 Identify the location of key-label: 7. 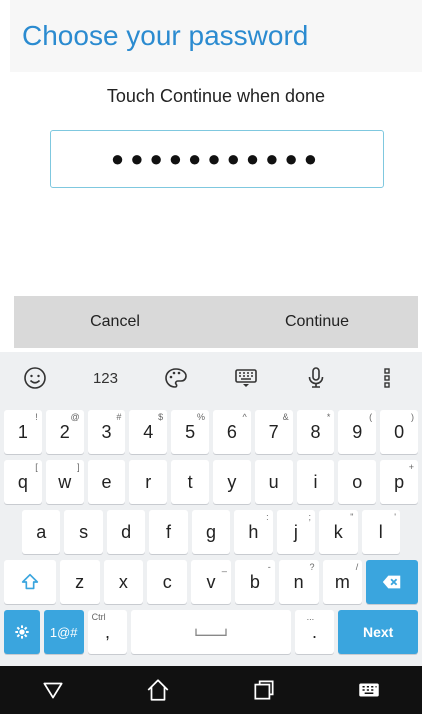
(273, 431).